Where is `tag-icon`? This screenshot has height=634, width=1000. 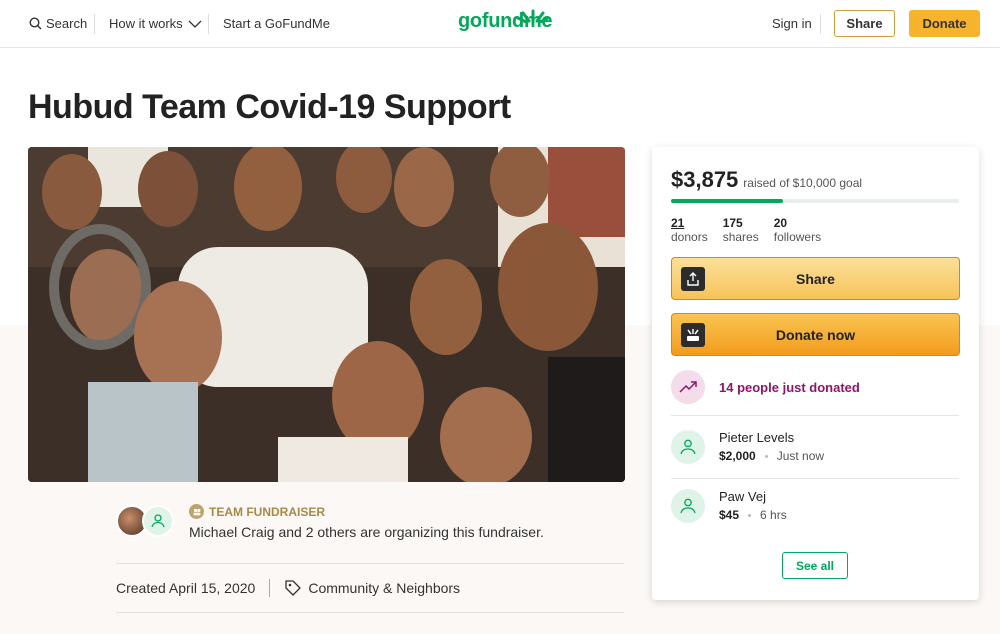 tag-icon is located at coordinates (293, 588).